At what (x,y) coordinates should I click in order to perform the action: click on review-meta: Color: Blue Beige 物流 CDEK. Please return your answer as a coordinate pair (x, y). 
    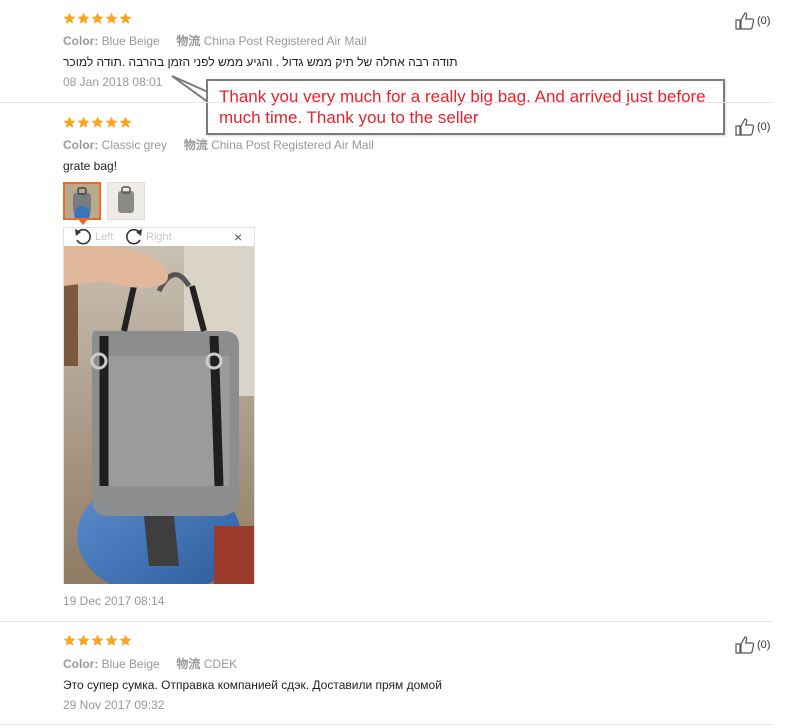
    Looking at the image, I should click on (150, 663).